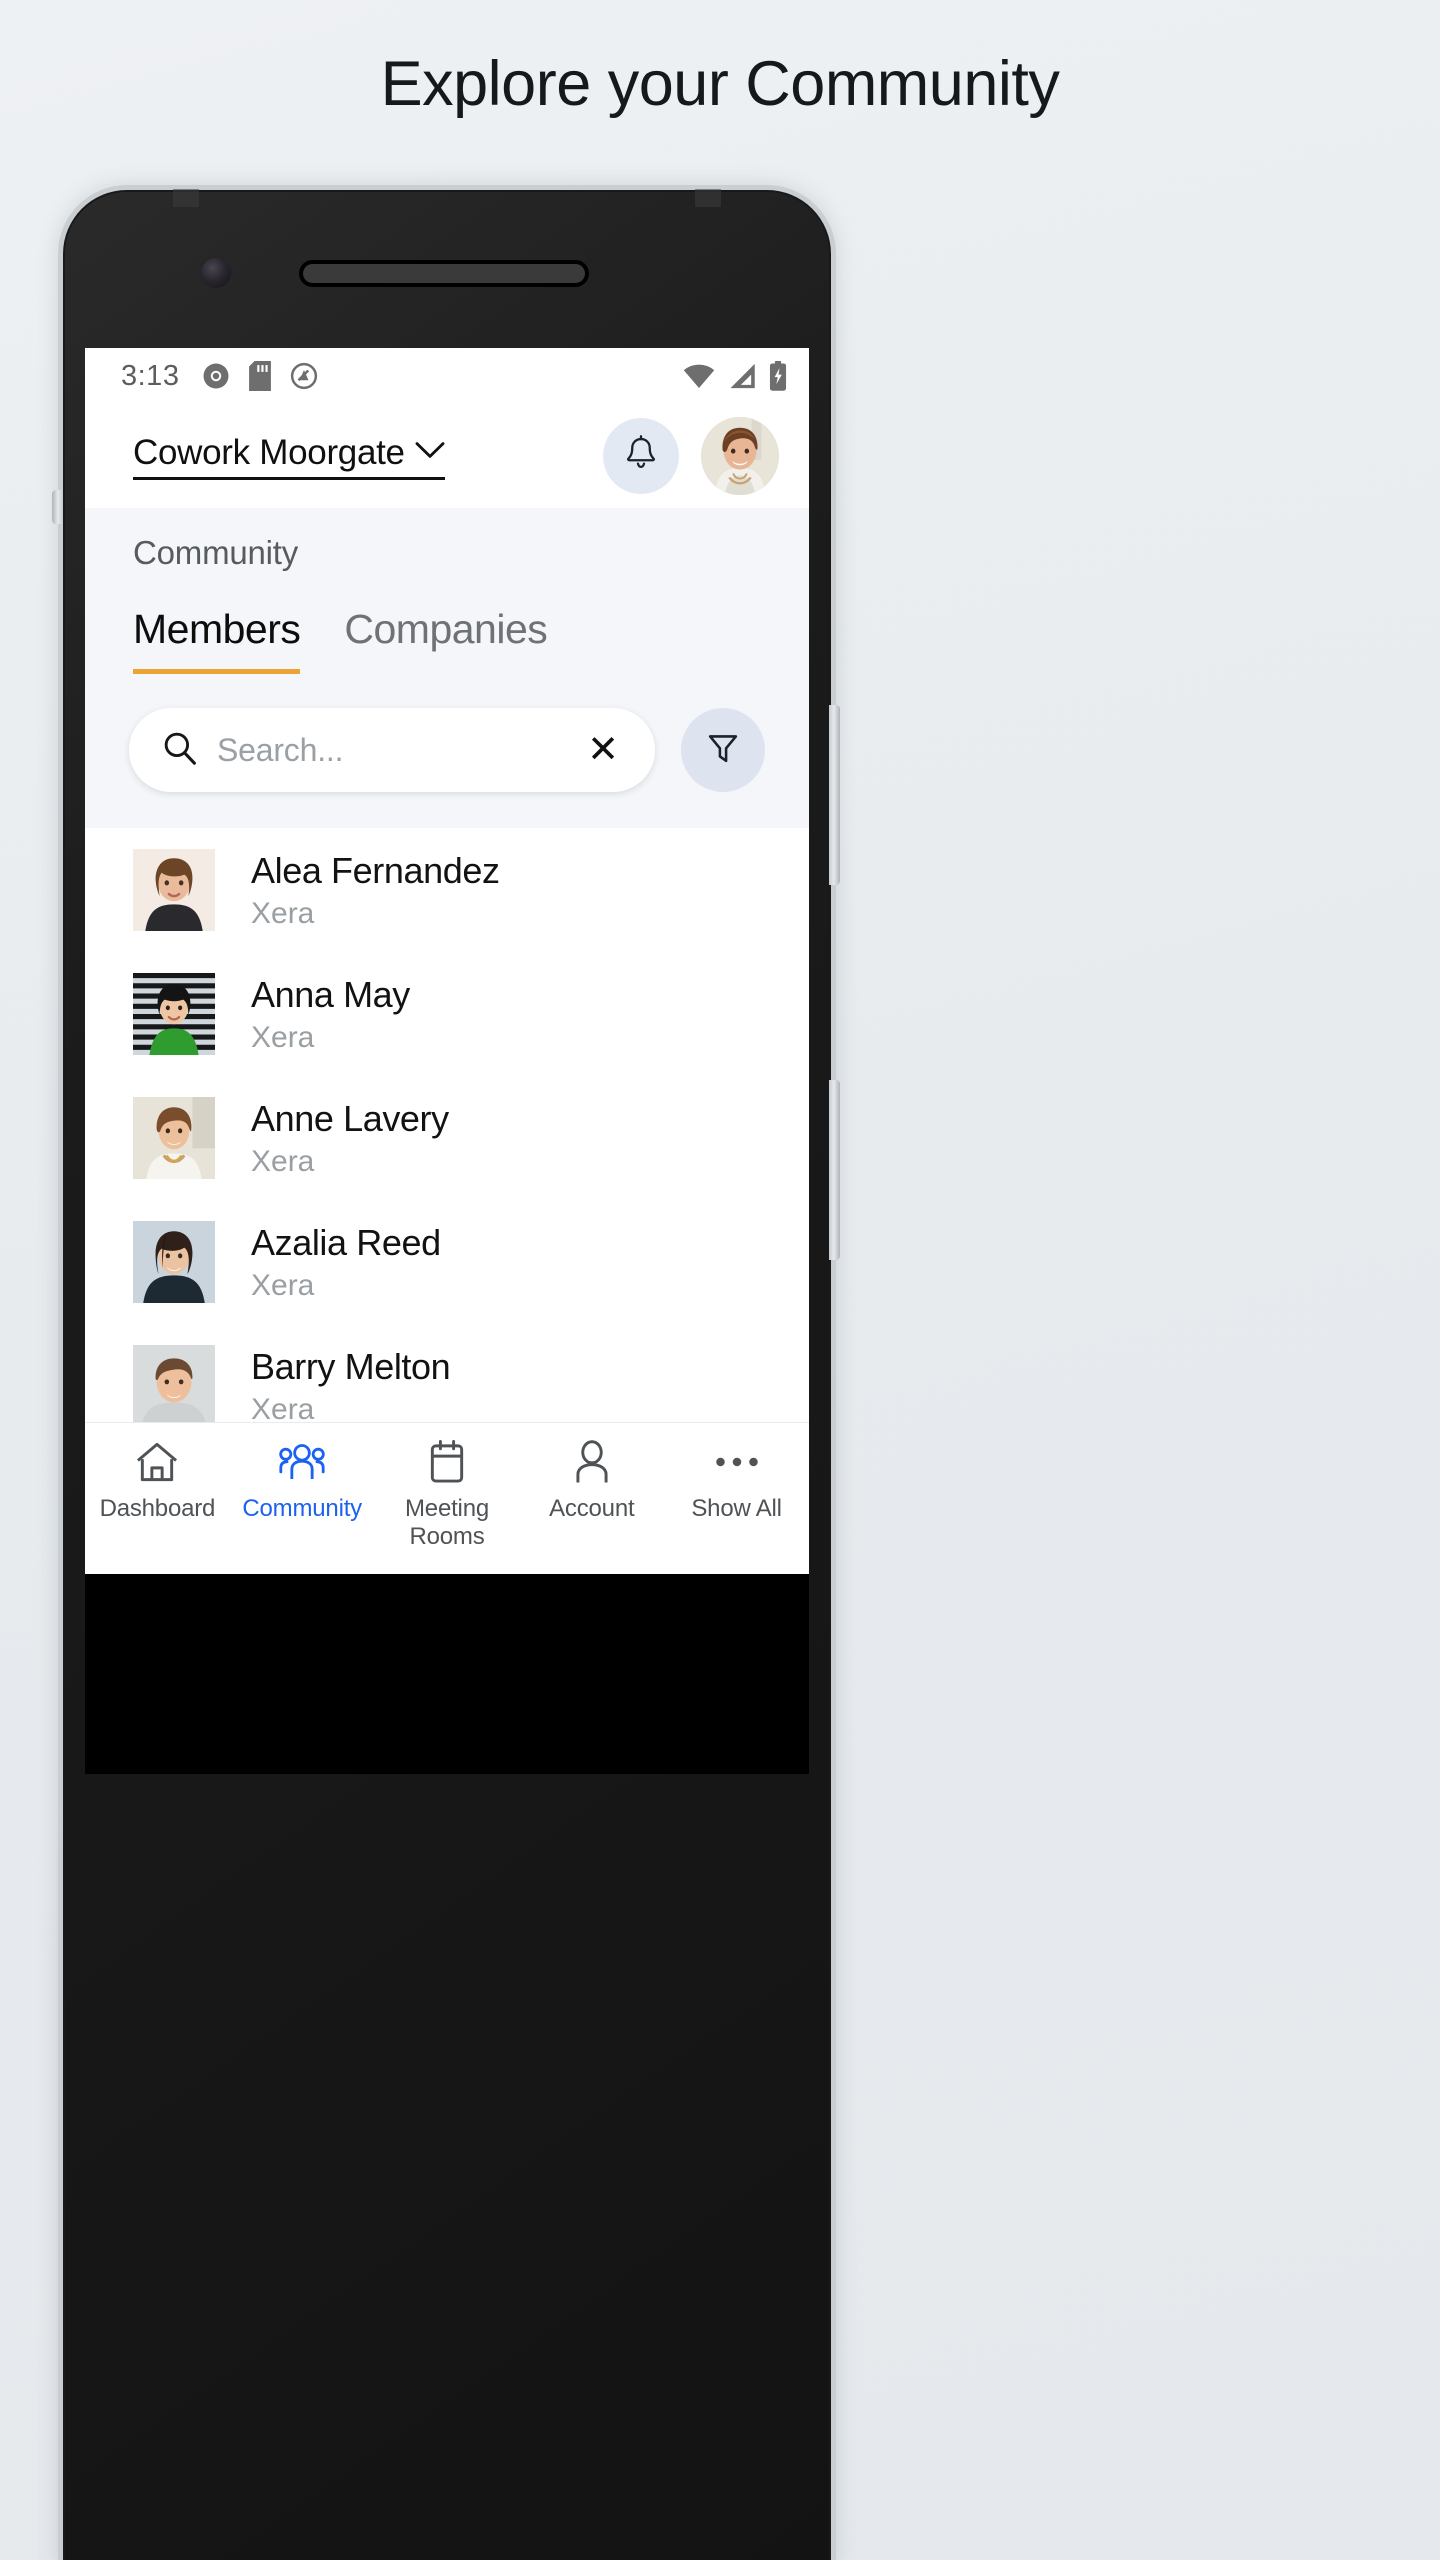 Image resolution: width=1440 pixels, height=2560 pixels. What do you see at coordinates (157, 1462) in the screenshot?
I see `home-icon` at bounding box center [157, 1462].